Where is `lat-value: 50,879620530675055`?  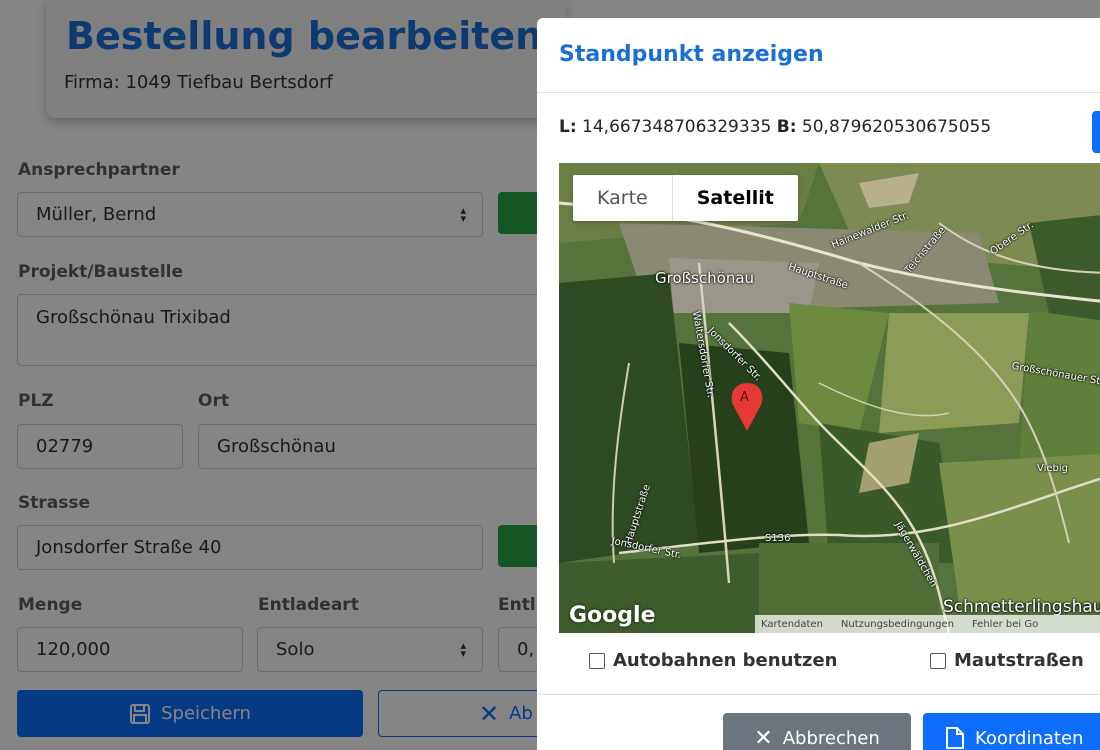 lat-value: 50,879620530675055 is located at coordinates (896, 127).